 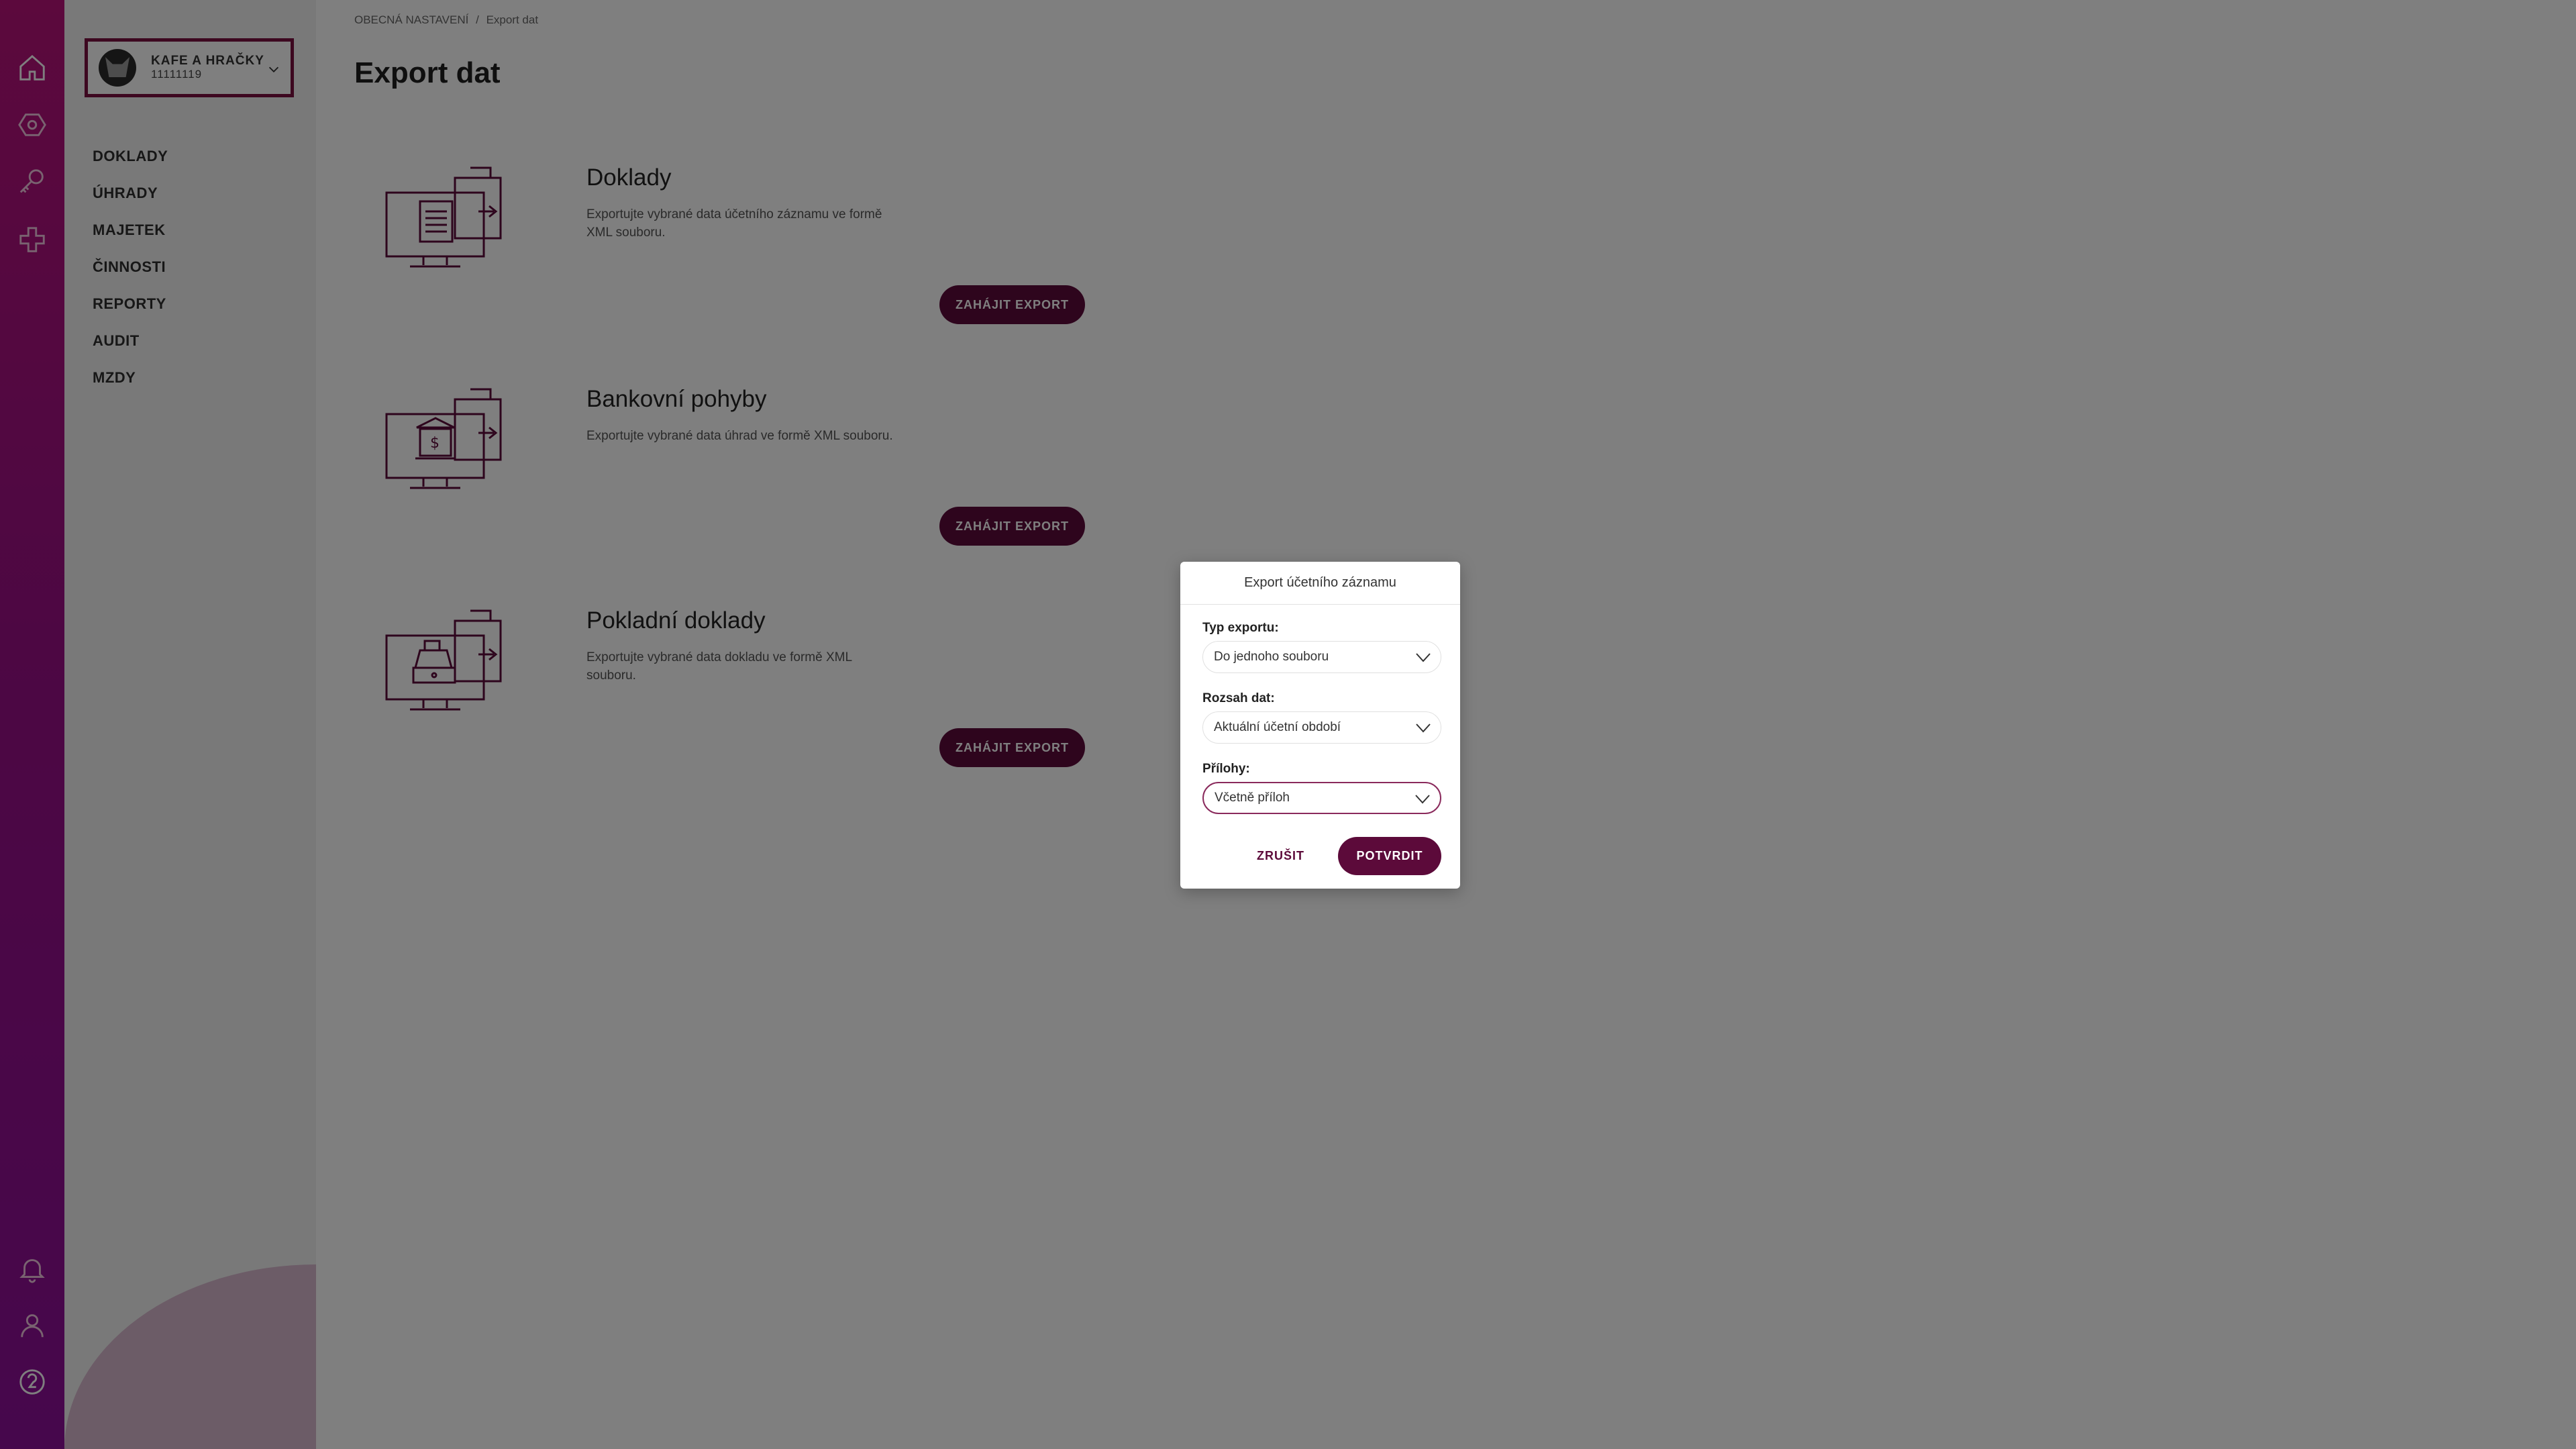 What do you see at coordinates (1277, 727) in the screenshot?
I see `select-value: Aktuální účetní období` at bounding box center [1277, 727].